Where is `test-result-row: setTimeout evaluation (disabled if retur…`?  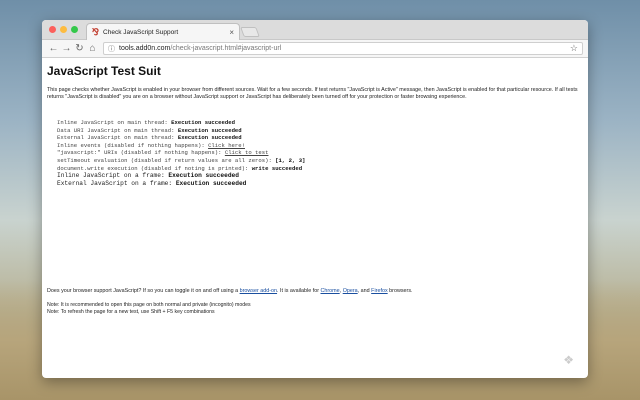 test-result-row: setTimeout evaluation (disabled if retur… is located at coordinates (320, 161).